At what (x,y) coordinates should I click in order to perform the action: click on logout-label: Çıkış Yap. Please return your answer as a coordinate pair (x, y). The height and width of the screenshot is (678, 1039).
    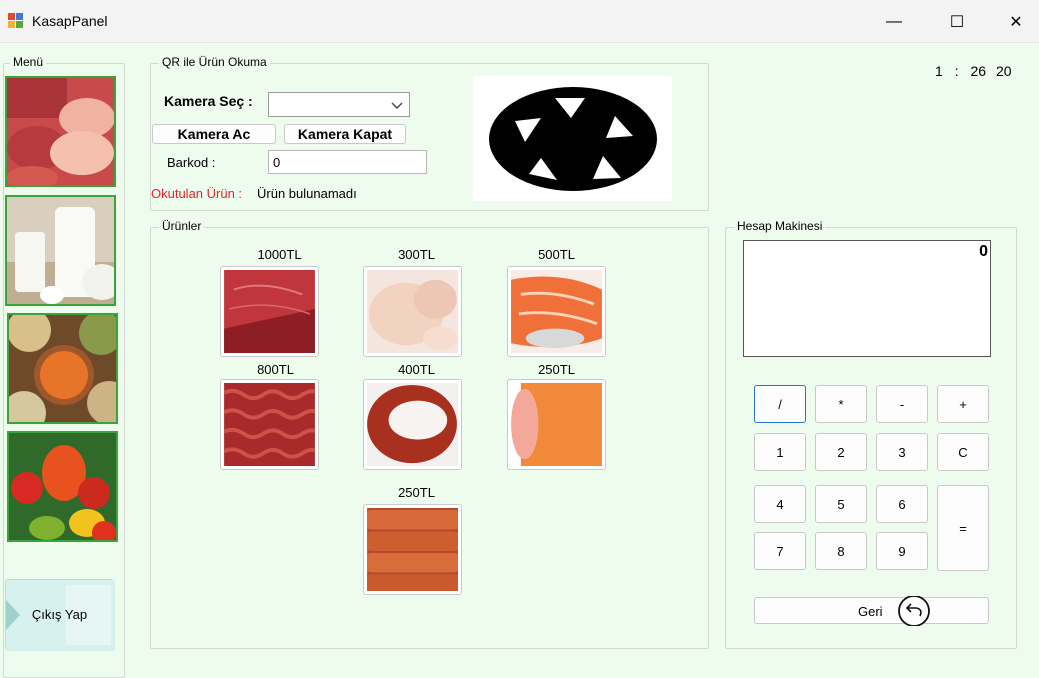
    Looking at the image, I should click on (59, 614).